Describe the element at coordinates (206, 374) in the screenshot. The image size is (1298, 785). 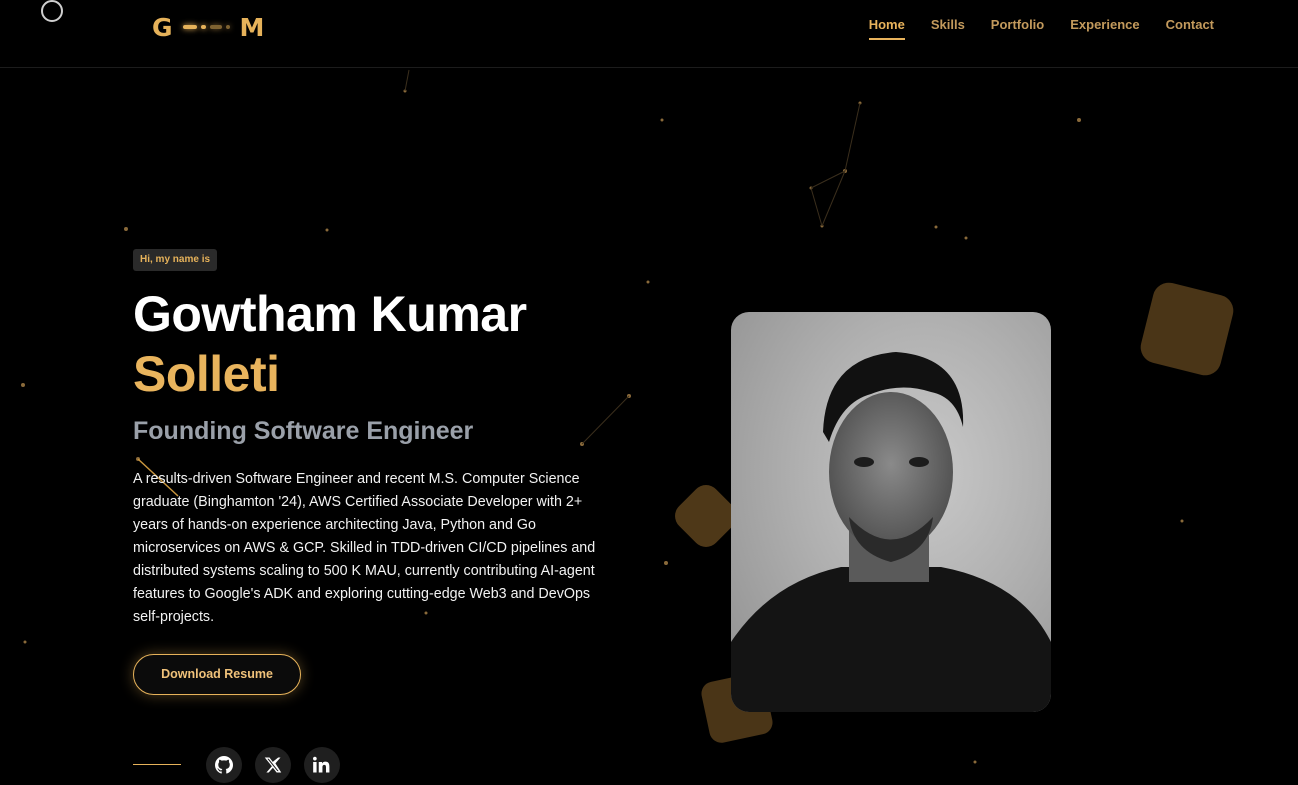
I see `hero-name-last: Solleti` at that location.